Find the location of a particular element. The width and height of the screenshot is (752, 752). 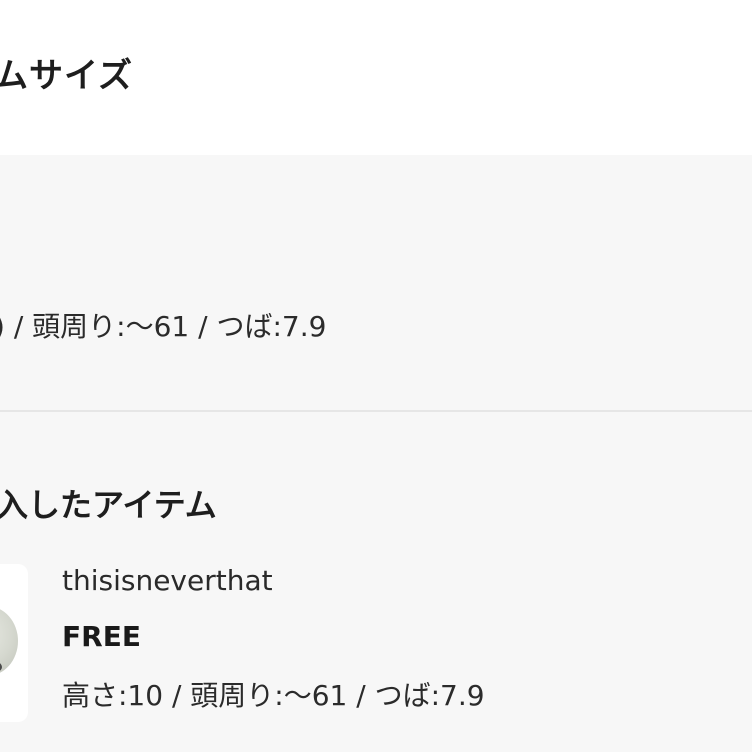

section-title: ムサイズ is located at coordinates (66, 76).